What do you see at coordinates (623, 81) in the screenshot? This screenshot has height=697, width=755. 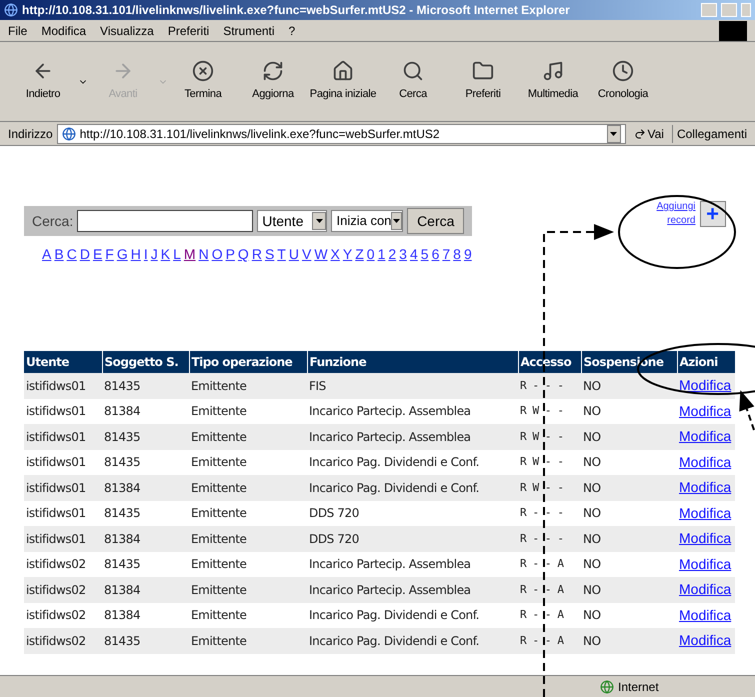 I see `toolbar-button: Cronologia` at bounding box center [623, 81].